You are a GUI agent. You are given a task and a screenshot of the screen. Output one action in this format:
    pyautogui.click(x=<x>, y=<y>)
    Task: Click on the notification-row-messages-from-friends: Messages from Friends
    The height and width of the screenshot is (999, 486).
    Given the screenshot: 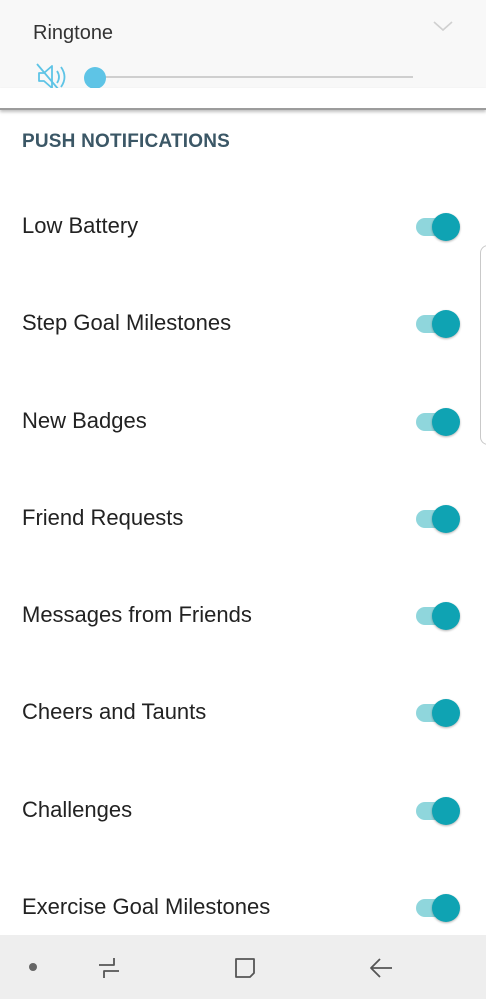 What is the action you would take?
    pyautogui.click(x=243, y=614)
    